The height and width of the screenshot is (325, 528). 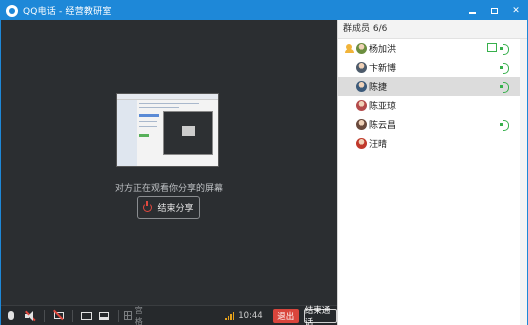 What do you see at coordinates (523, 182) in the screenshot?
I see `members-scrollbar` at bounding box center [523, 182].